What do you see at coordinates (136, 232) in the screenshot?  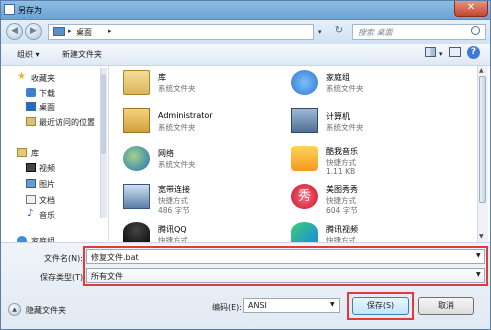 I see `qq-icon` at bounding box center [136, 232].